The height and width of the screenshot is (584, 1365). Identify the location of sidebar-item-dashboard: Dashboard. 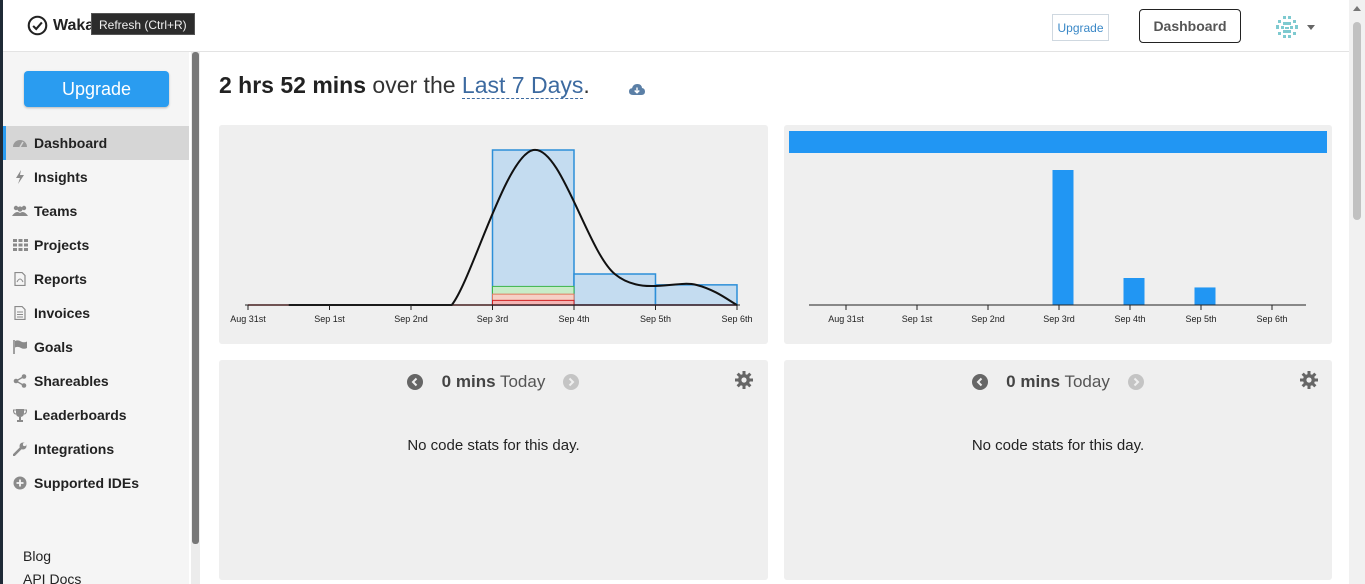
(96, 143).